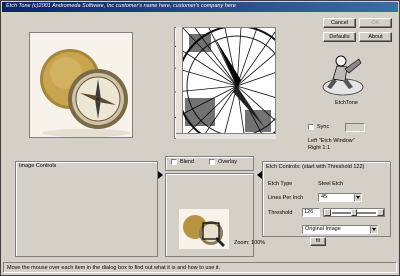 Image resolution: width=400 pixels, height=276 pixels. Describe the element at coordinates (339, 37) in the screenshot. I see `defaults-button: Defaults` at that location.